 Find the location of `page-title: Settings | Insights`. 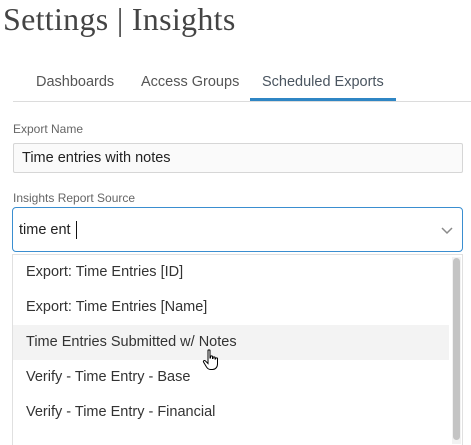

page-title: Settings | Insights is located at coordinates (119, 19).